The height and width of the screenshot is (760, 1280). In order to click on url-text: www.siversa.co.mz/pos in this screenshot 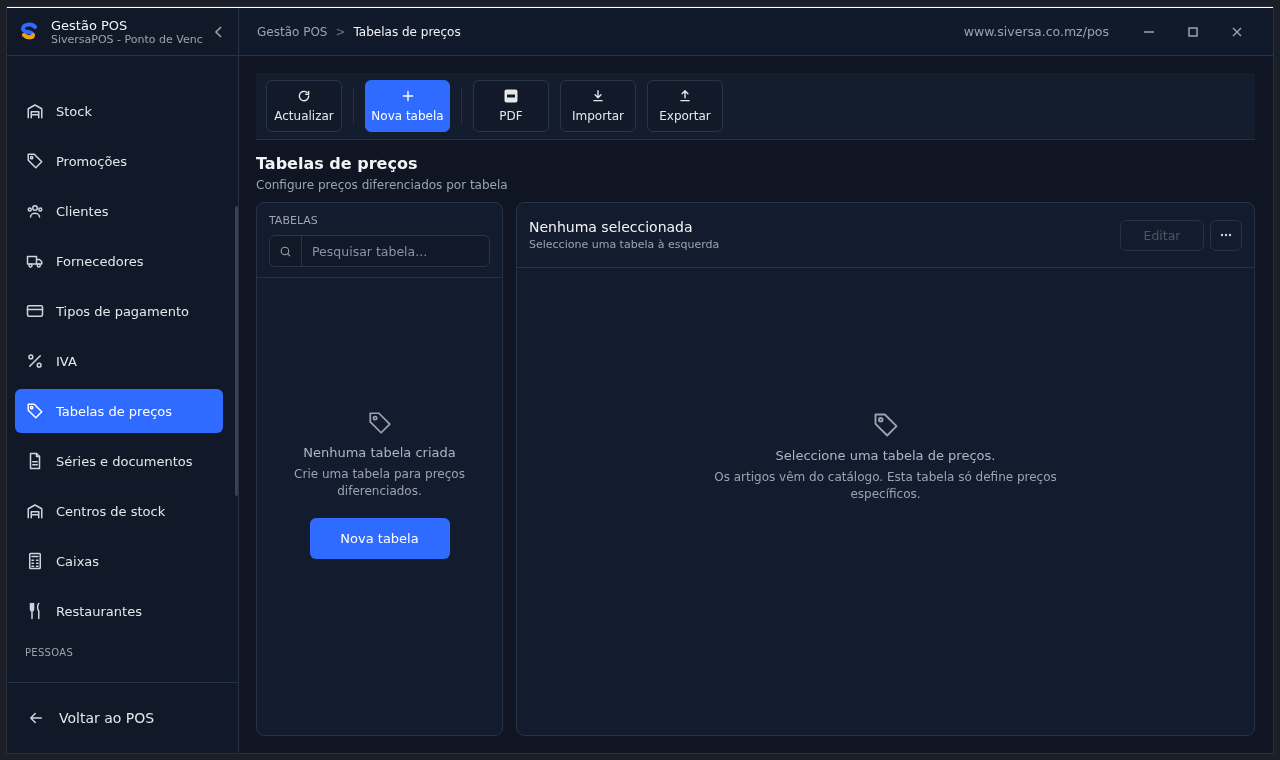, I will do `click(1036, 31)`.